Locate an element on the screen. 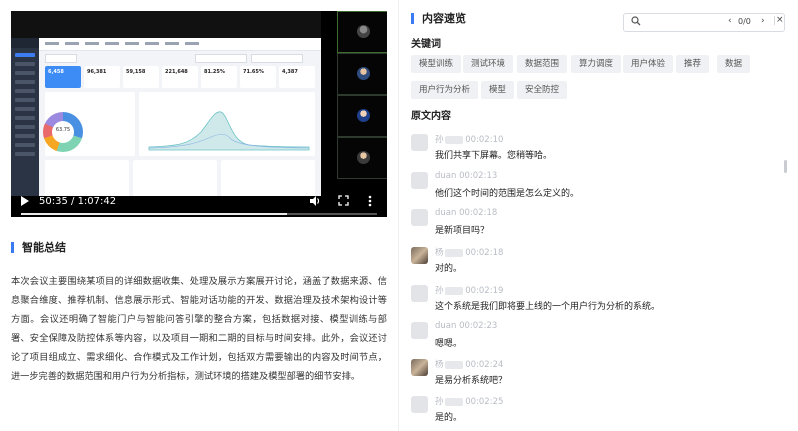  kpi-card: 59,158 is located at coordinates (141, 77).